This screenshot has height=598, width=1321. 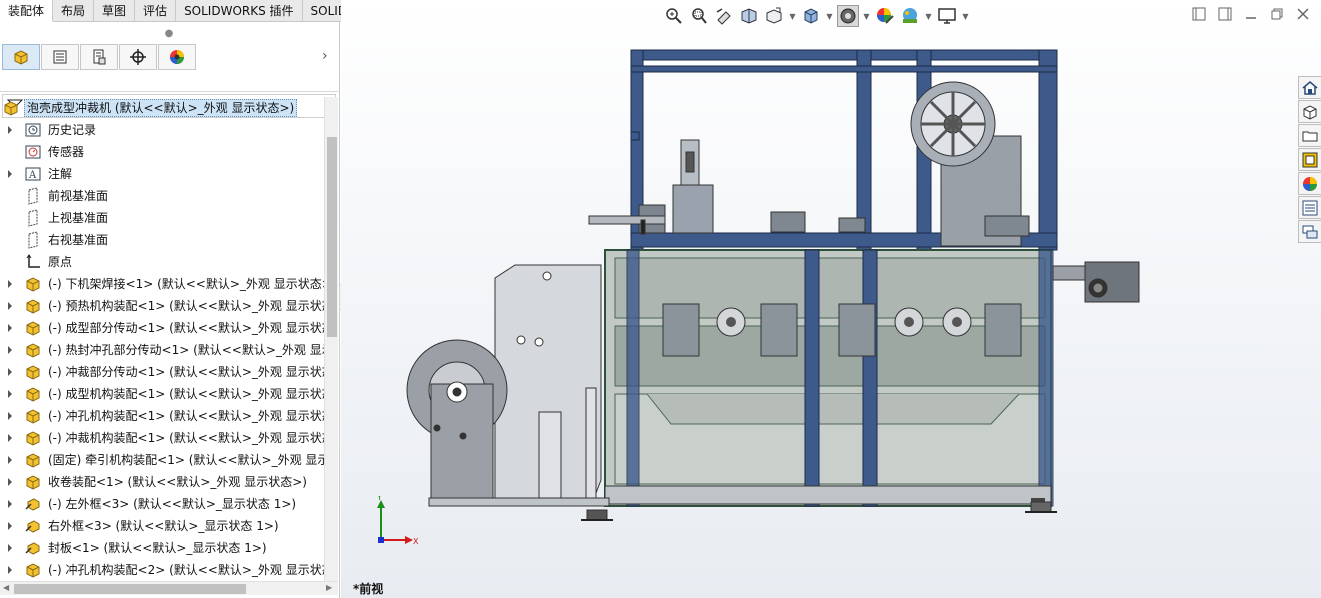 I want to click on section-view-button, so click(x=749, y=16).